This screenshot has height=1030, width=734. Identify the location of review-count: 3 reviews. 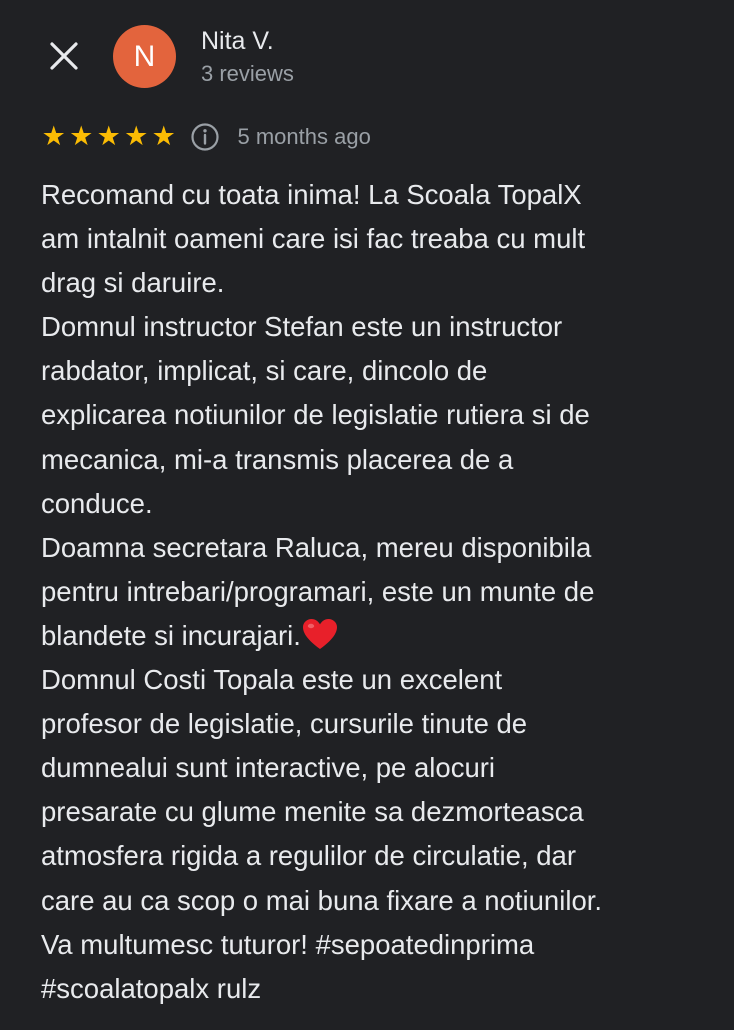
(247, 74).